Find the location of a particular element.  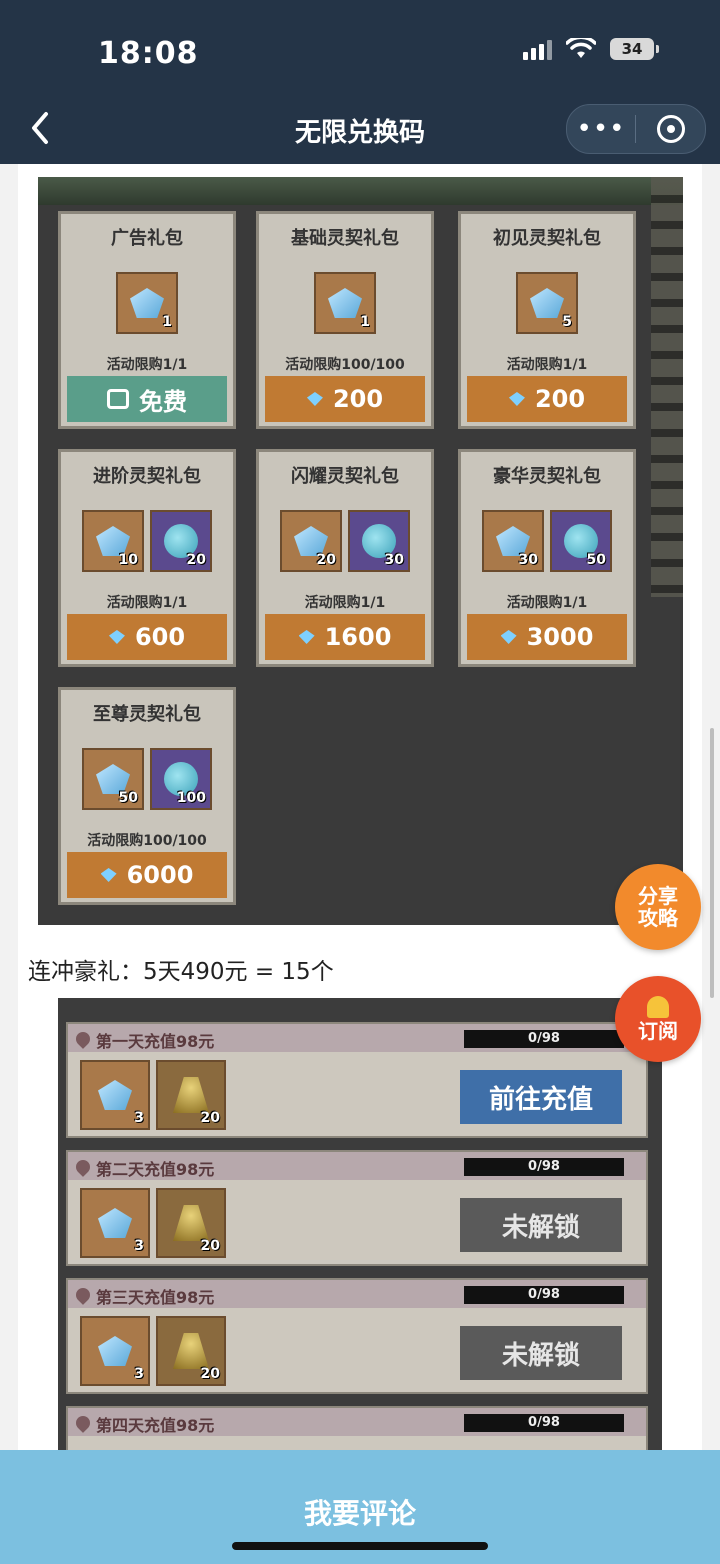

package-name: 闪耀灵契礼包 is located at coordinates (345, 476).